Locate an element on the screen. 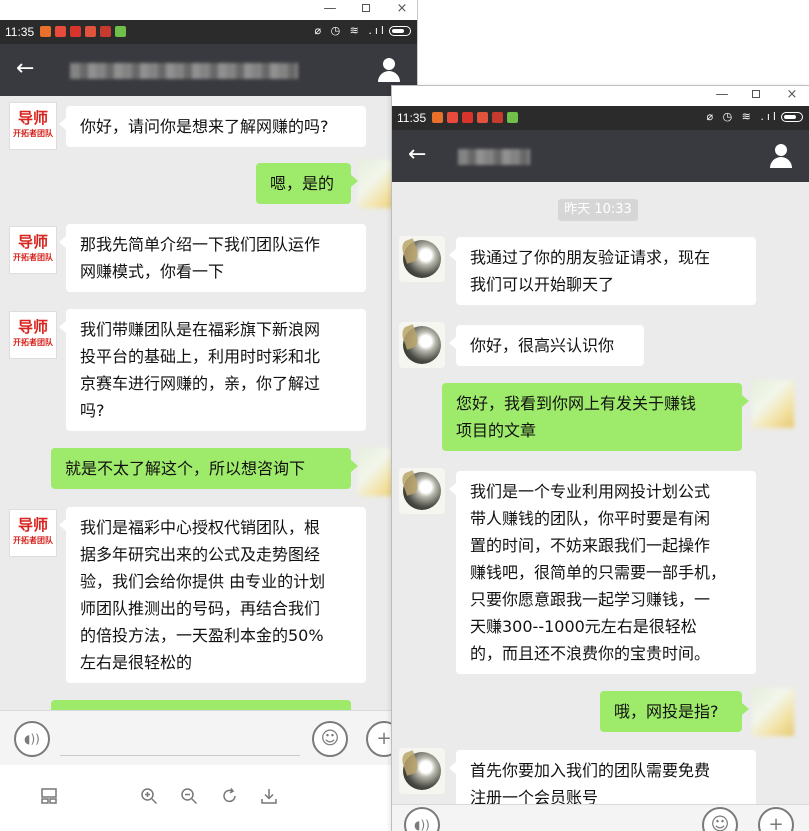  zoom-in-icon is located at coordinates (149, 796).